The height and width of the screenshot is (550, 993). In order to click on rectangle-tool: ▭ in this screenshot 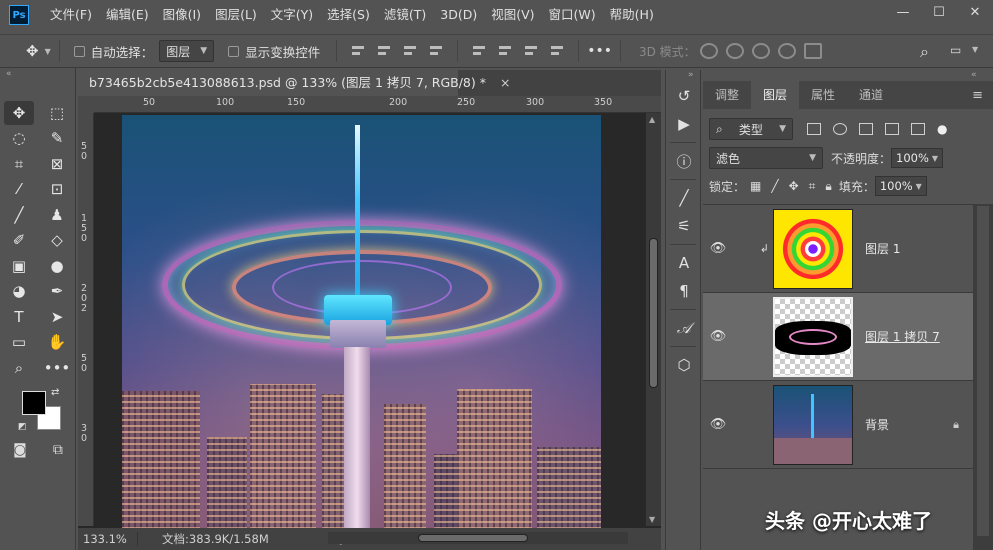, I will do `click(19, 343)`.